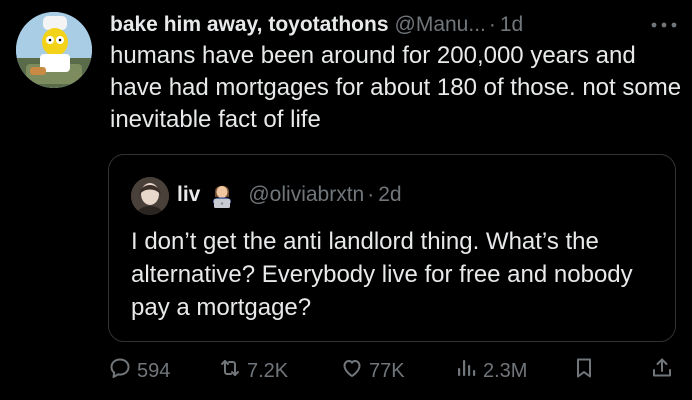 The image size is (692, 400). I want to click on quoted-display-name: liv, so click(188, 195).